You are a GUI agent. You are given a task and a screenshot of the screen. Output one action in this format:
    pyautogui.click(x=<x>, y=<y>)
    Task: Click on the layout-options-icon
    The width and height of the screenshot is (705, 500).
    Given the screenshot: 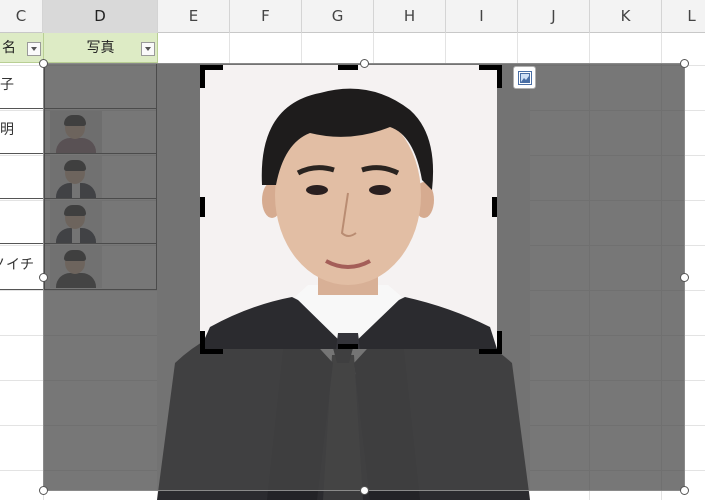 What is the action you would take?
    pyautogui.click(x=525, y=78)
    